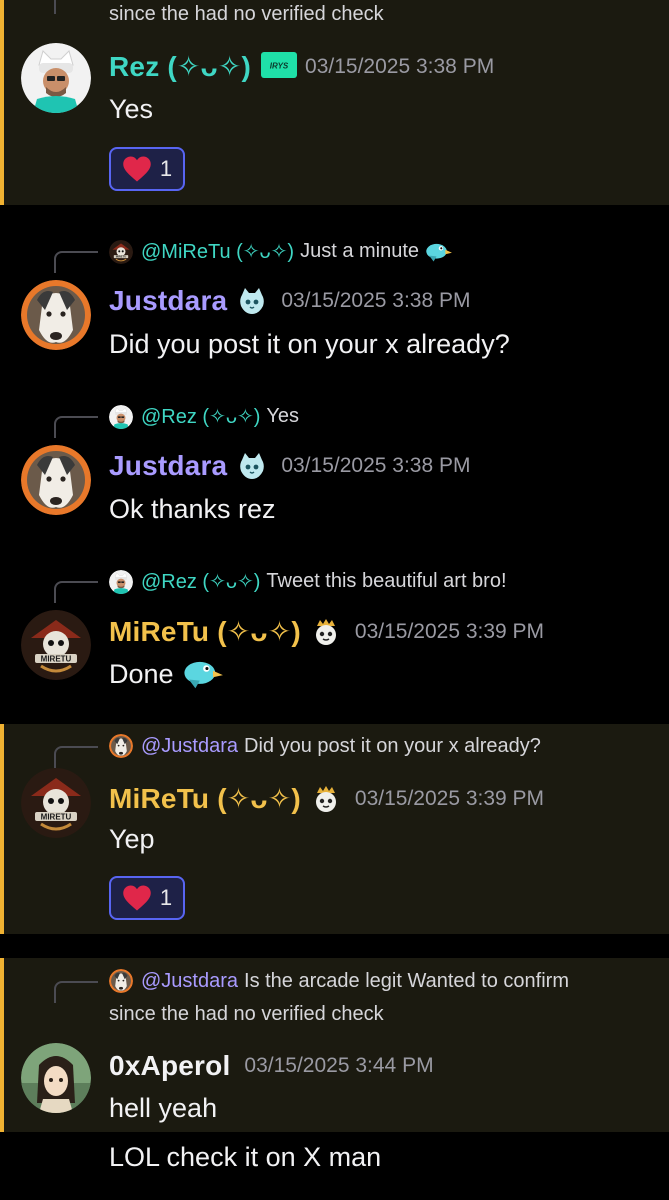 This screenshot has height=1200, width=669. I want to click on irys-badge-icon: IRYS, so click(279, 66).